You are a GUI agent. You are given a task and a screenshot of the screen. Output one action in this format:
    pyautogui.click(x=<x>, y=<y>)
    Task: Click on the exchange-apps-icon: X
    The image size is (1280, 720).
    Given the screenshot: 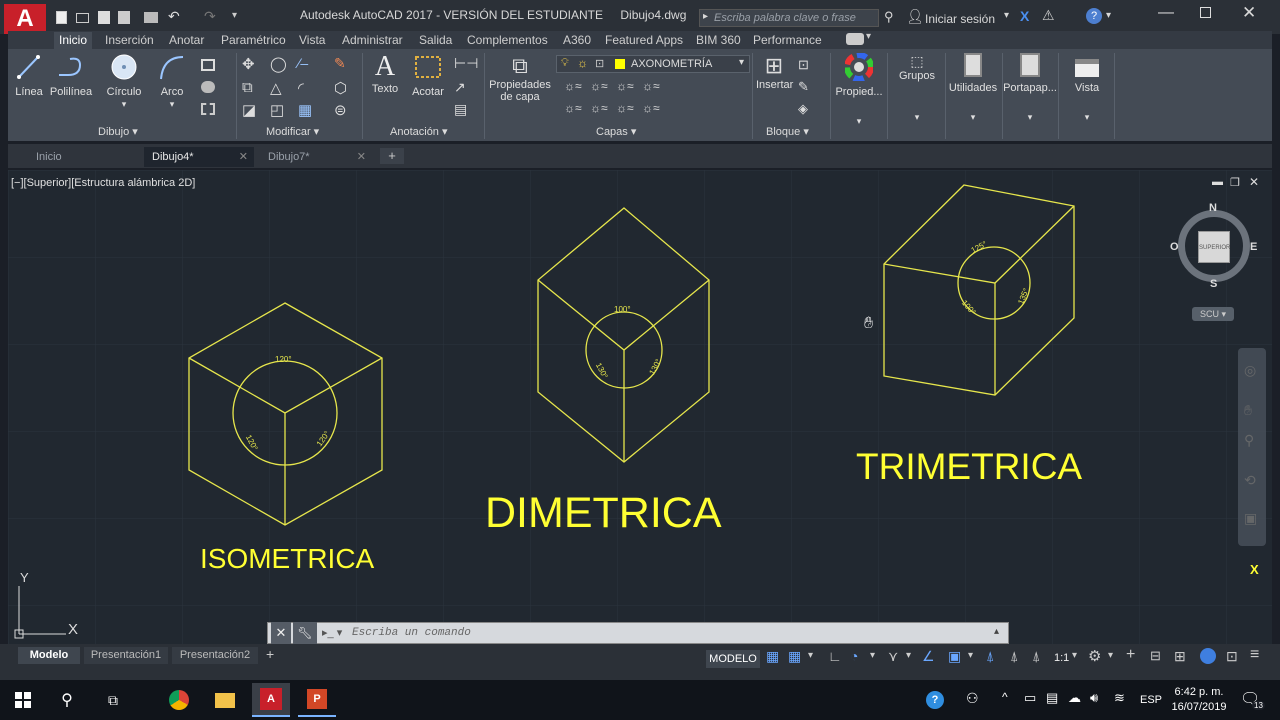 What is the action you would take?
    pyautogui.click(x=1024, y=16)
    